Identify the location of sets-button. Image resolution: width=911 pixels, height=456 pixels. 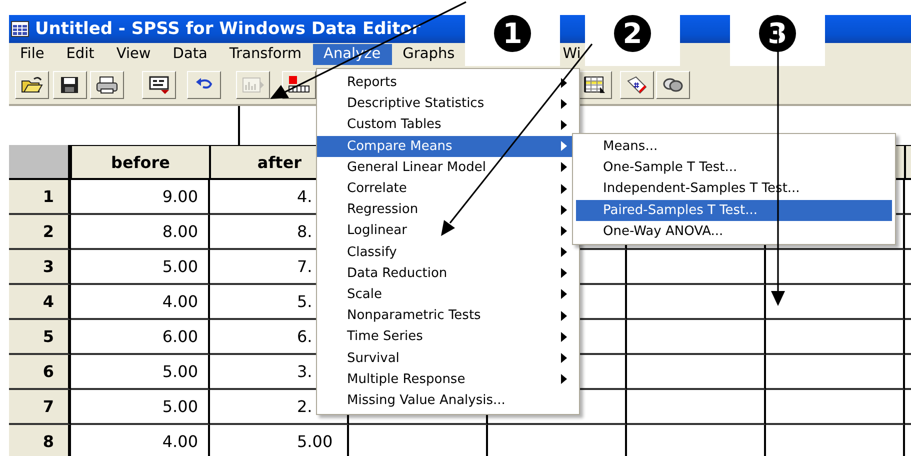
(673, 85).